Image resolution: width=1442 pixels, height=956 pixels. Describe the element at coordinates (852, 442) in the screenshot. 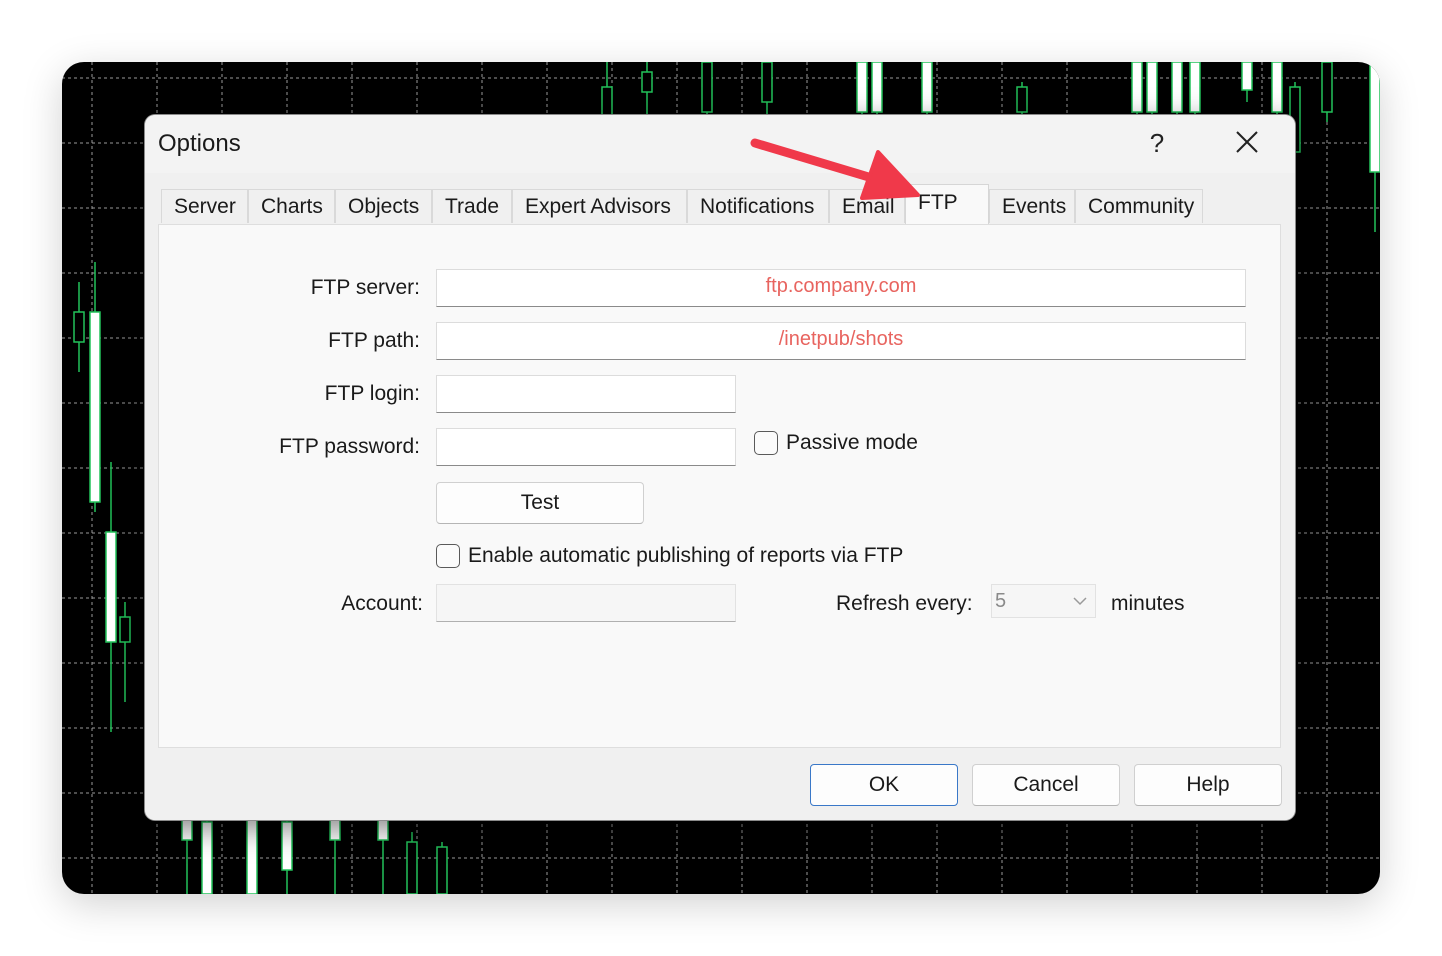

I see `passive-mode-label: Passive mode` at that location.